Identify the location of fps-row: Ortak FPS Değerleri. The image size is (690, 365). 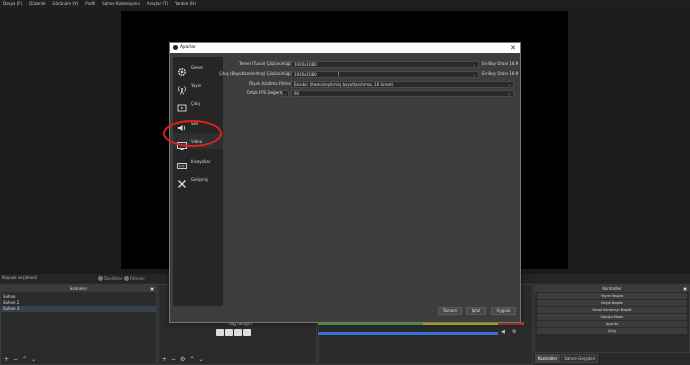
(257, 93).